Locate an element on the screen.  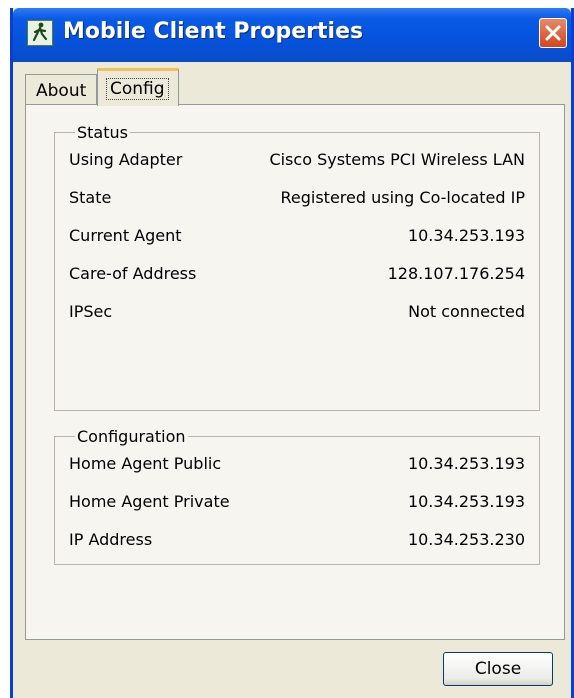
row-key: Care-of Address is located at coordinates (133, 273).